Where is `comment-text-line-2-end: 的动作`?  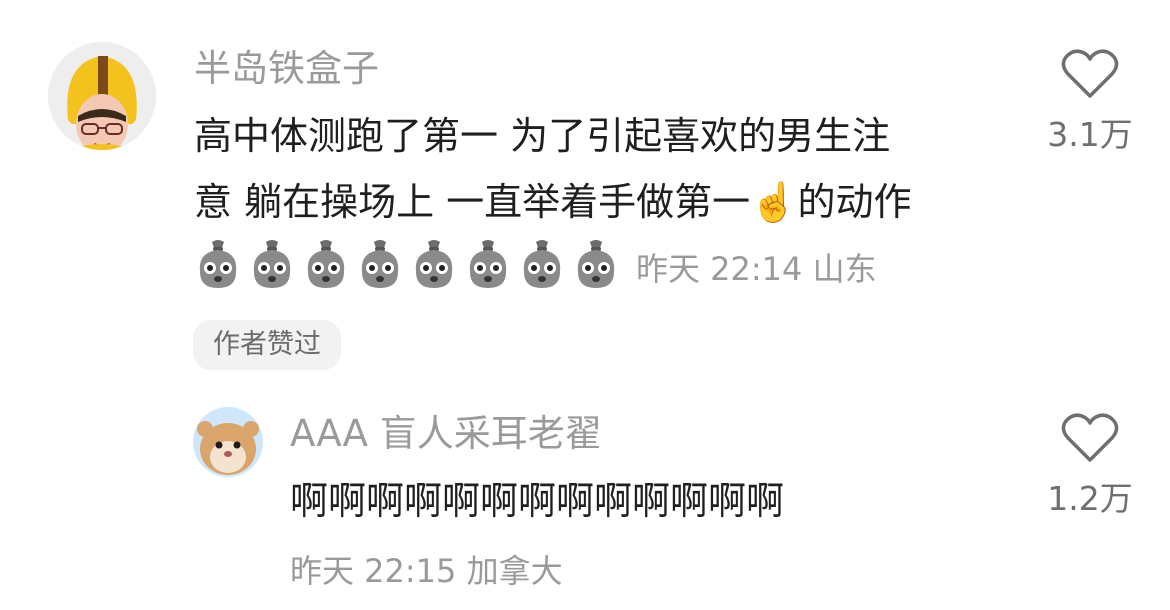 comment-text-line-2-end: 的动作 is located at coordinates (854, 202).